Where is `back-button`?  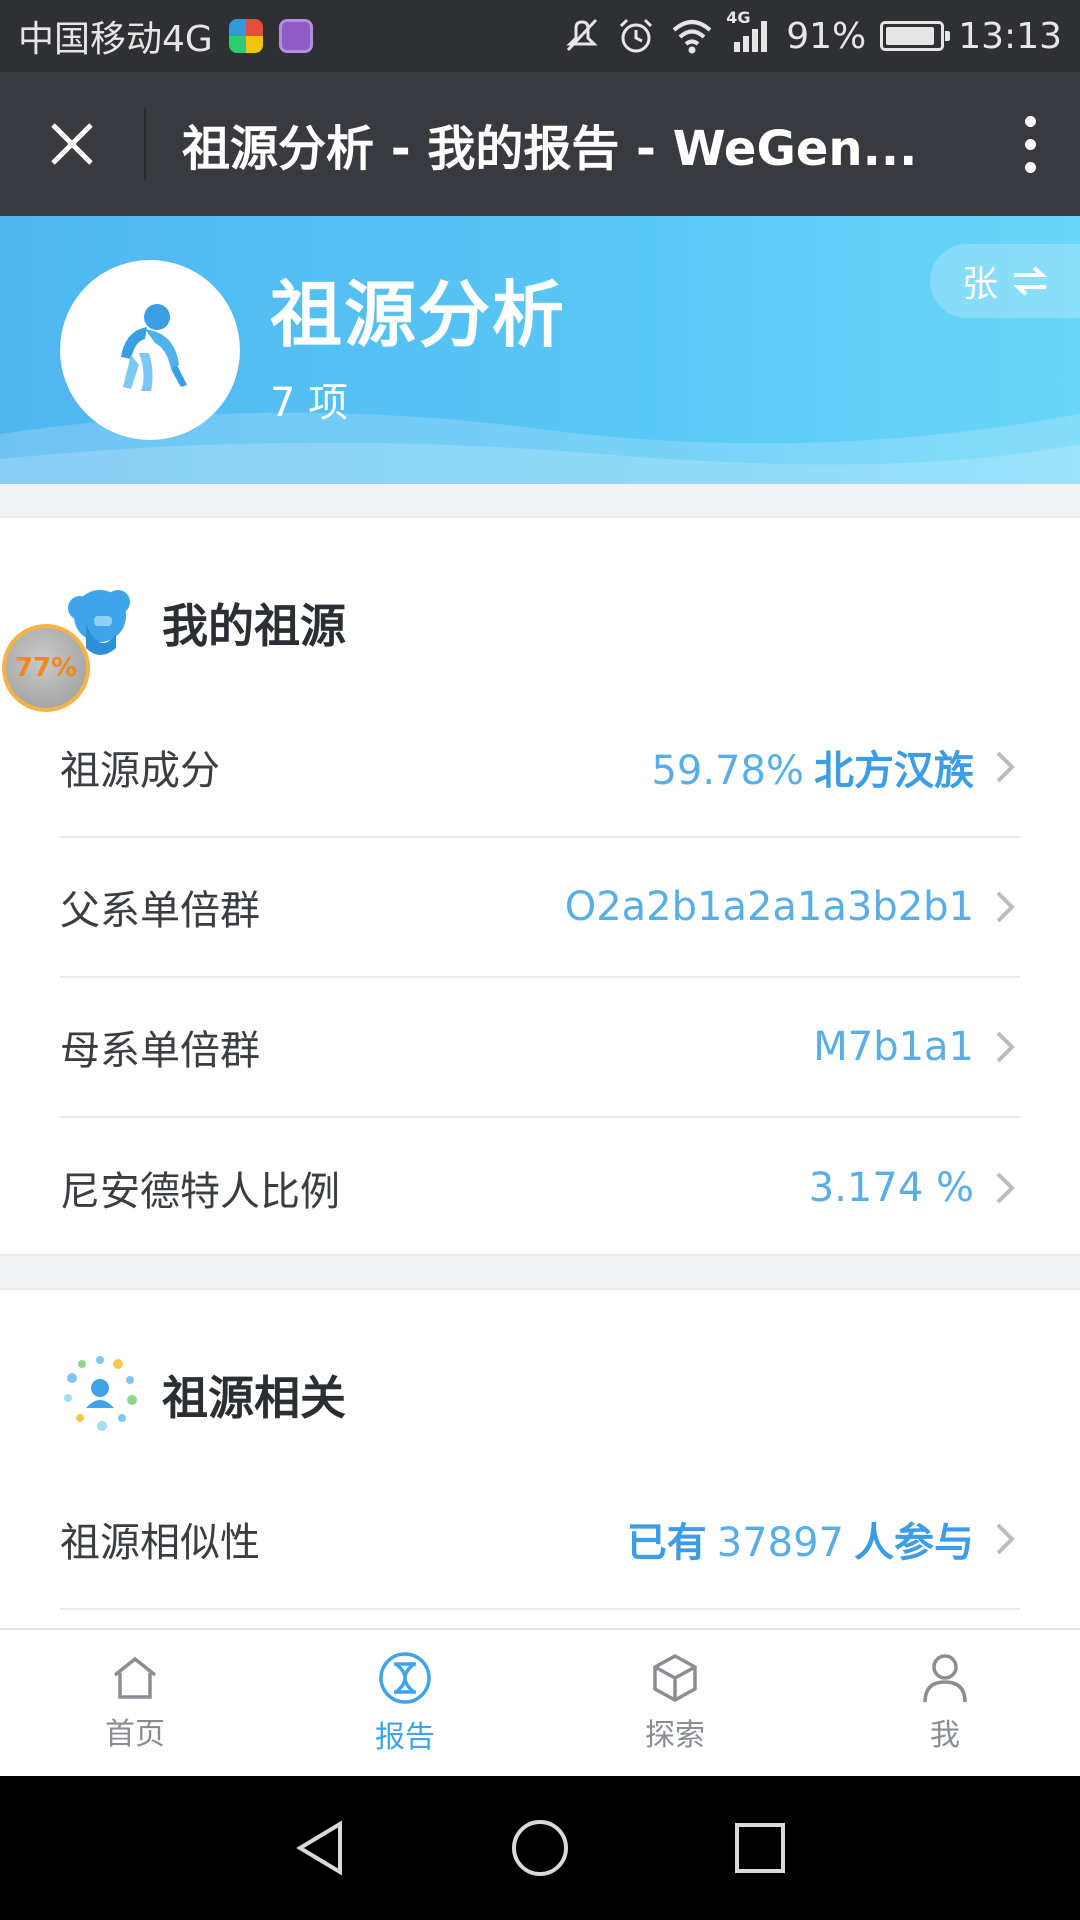
back-button is located at coordinates (320, 1848).